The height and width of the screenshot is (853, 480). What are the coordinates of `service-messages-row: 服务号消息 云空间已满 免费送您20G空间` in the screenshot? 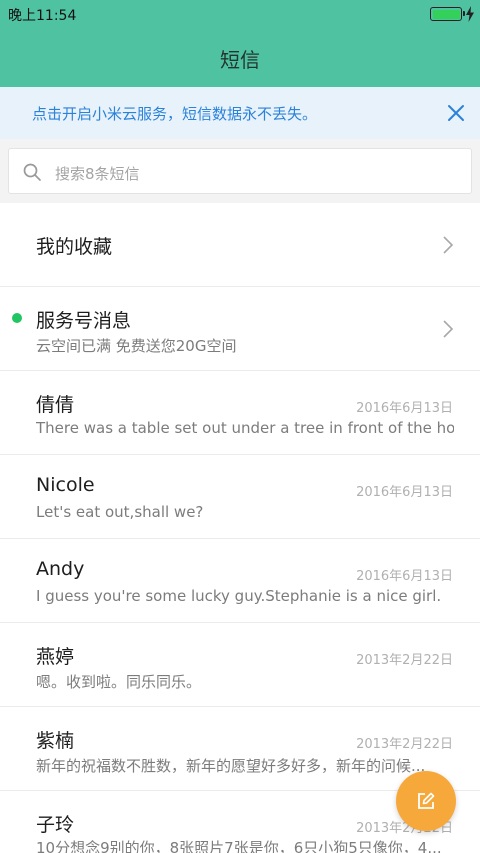 It's located at (240, 329).